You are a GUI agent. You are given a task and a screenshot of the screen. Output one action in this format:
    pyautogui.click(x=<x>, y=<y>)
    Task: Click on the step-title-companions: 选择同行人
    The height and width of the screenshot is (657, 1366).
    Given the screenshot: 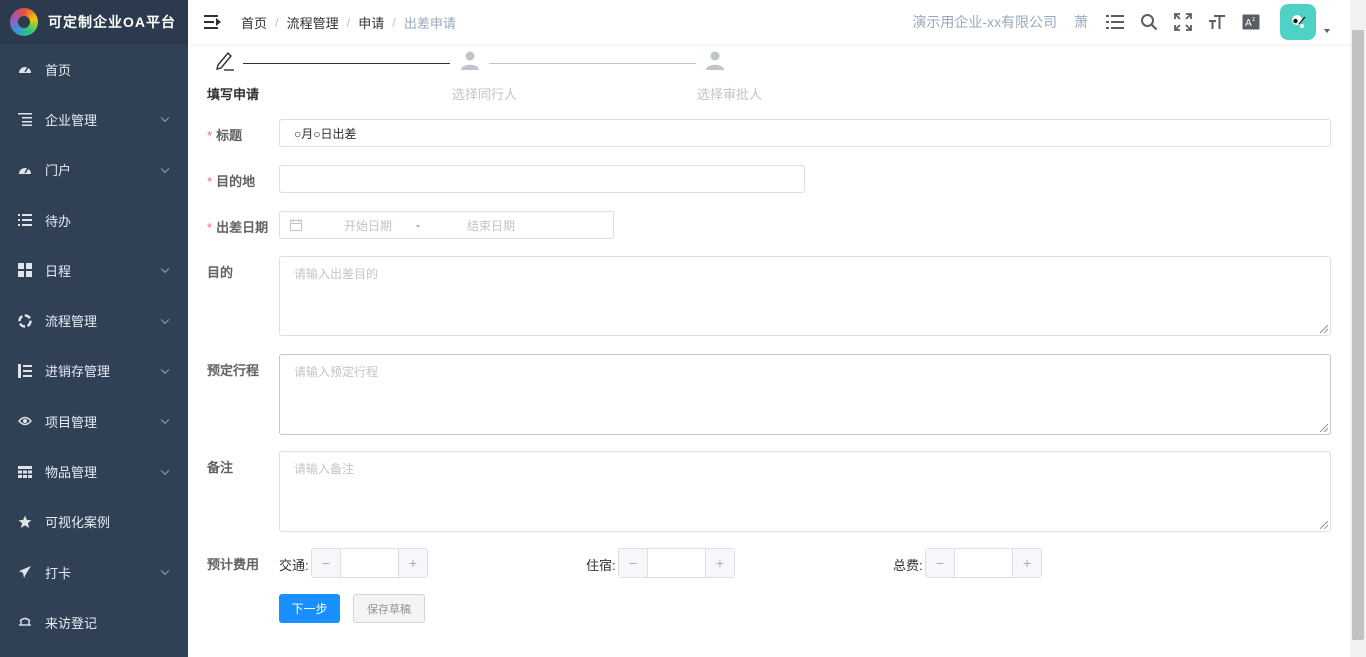 What is the action you would take?
    pyautogui.click(x=485, y=94)
    